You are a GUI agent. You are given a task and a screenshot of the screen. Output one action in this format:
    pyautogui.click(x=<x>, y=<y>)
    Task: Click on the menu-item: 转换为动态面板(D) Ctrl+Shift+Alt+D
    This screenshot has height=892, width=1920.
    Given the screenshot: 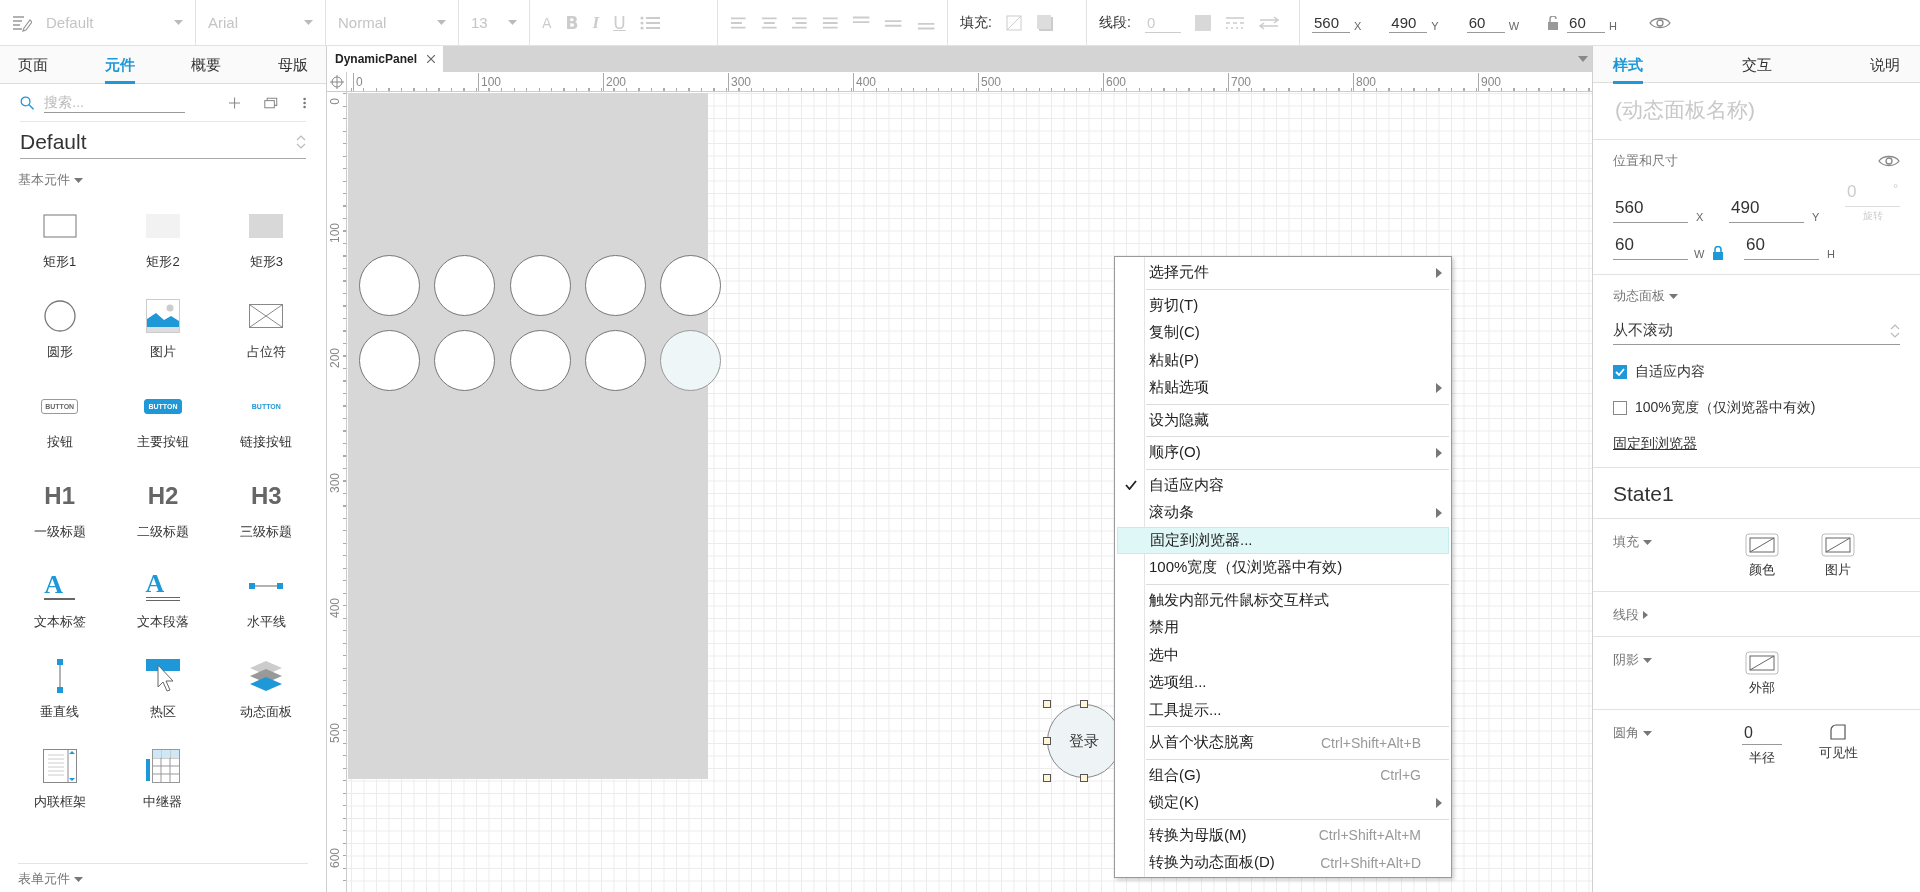 What is the action you would take?
    pyautogui.click(x=1283, y=863)
    